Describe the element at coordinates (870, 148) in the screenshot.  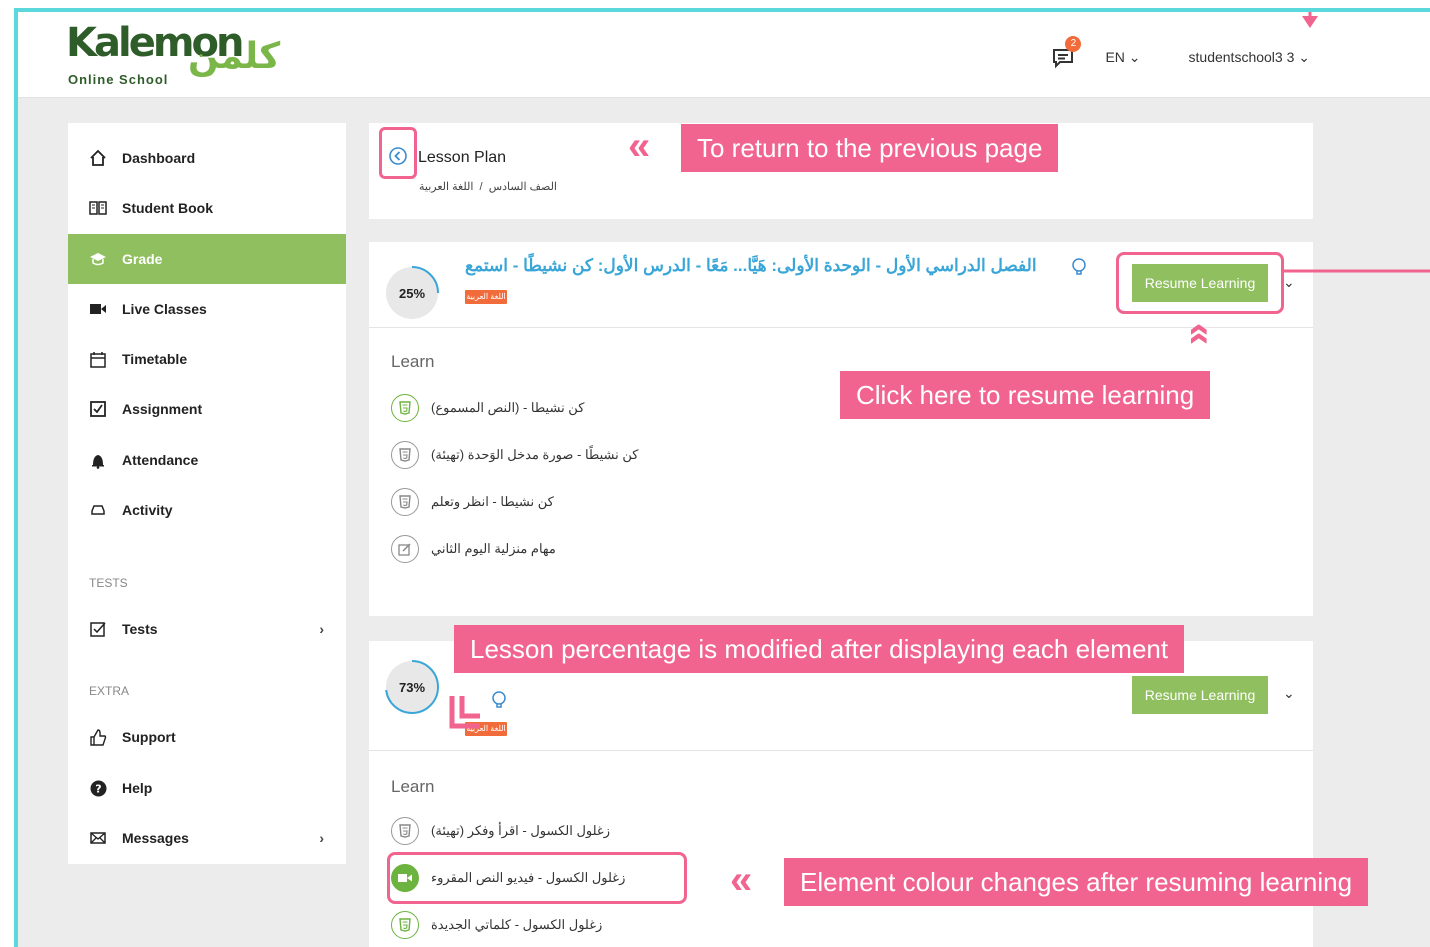
I see `annotation-back: To return to the previous page` at that location.